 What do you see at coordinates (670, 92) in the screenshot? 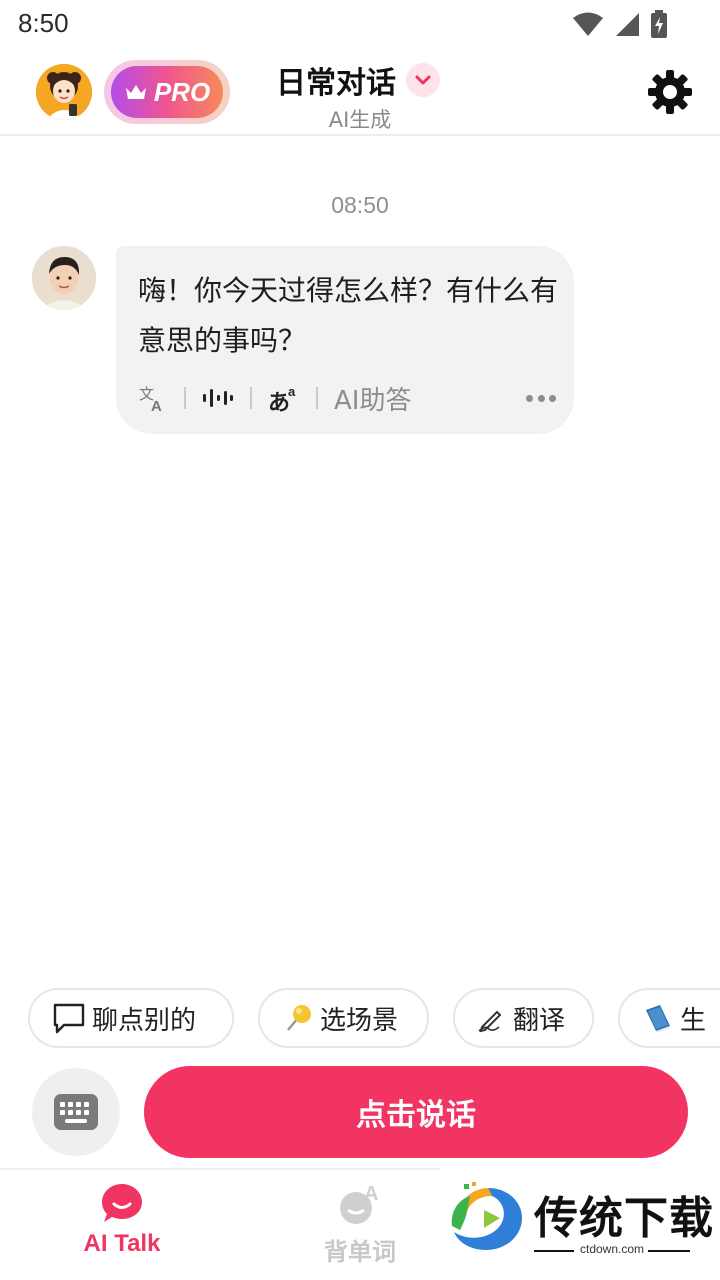
I see `gear-icon` at bounding box center [670, 92].